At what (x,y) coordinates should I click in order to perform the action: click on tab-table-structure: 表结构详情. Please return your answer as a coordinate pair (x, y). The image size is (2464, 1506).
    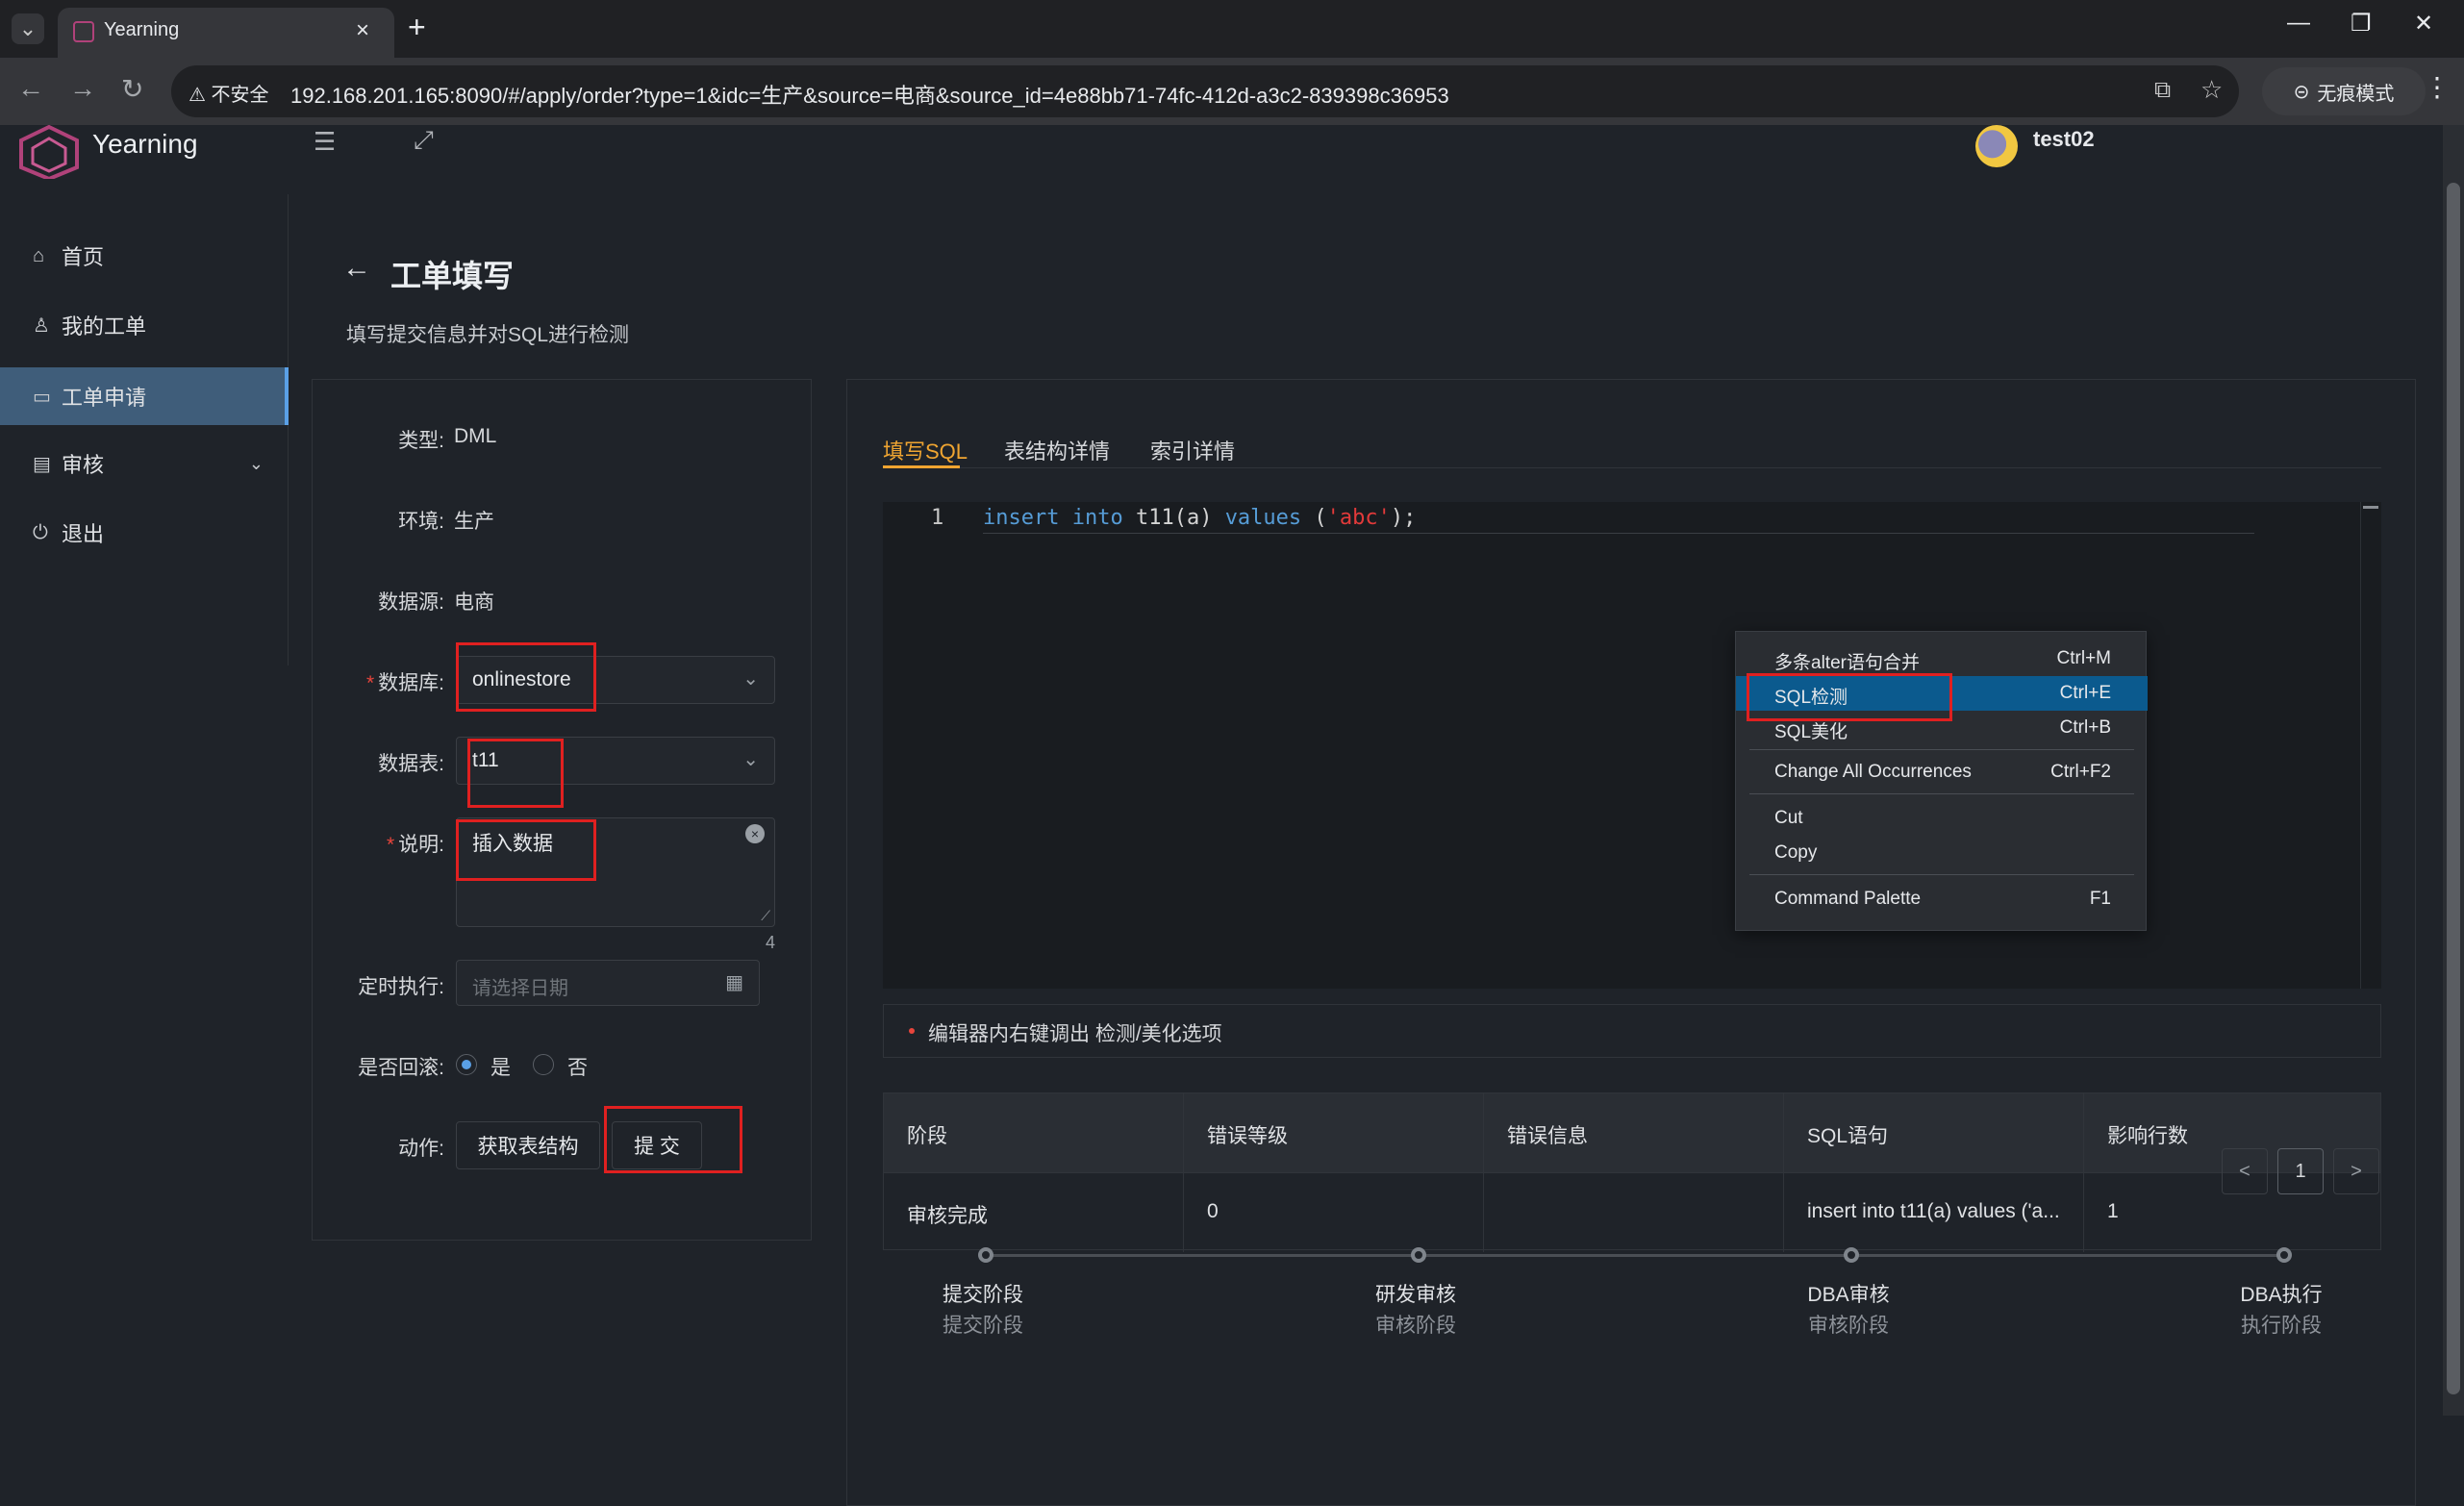
    Looking at the image, I should click on (1057, 450).